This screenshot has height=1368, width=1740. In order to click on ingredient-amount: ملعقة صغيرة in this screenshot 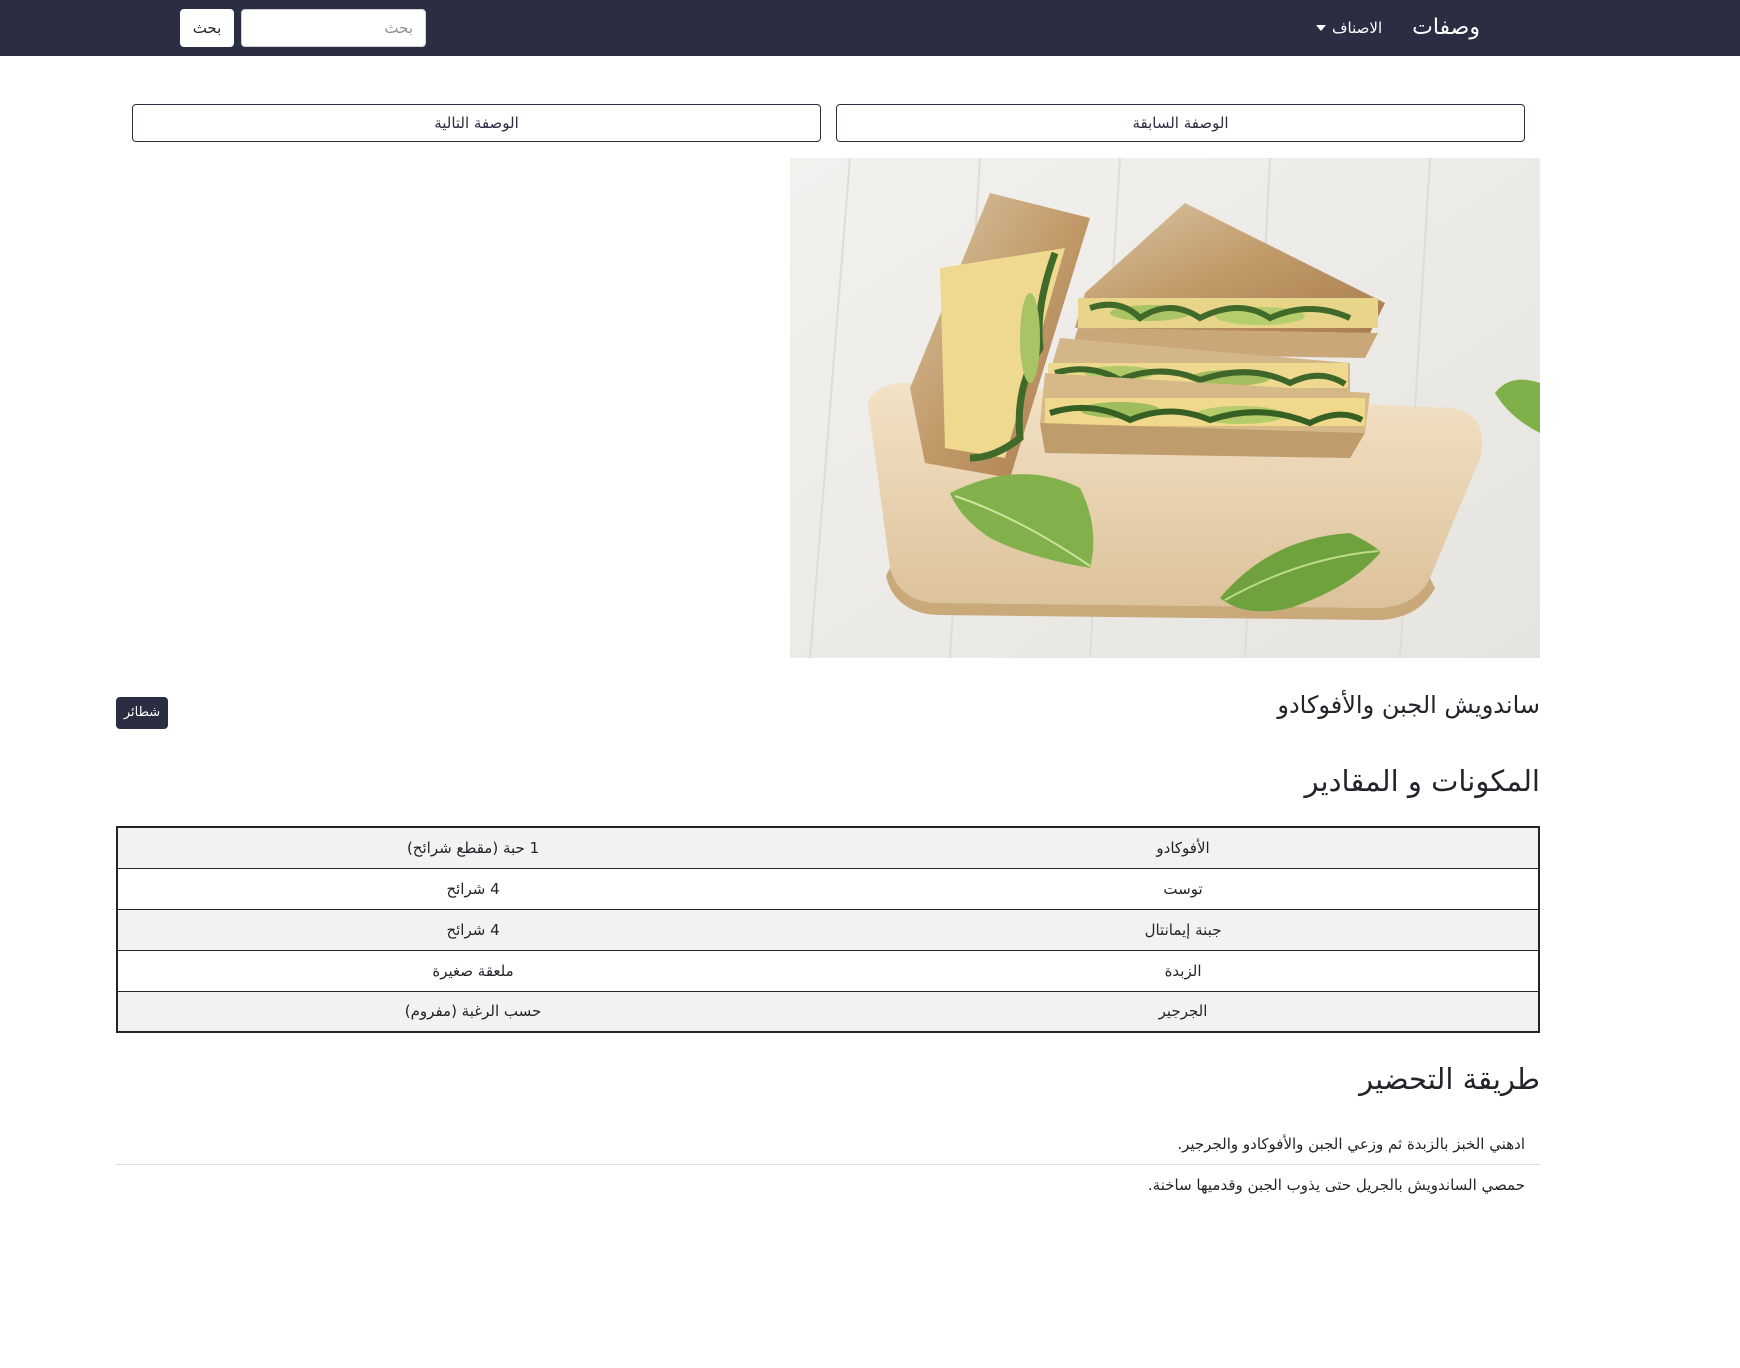, I will do `click(473, 970)`.